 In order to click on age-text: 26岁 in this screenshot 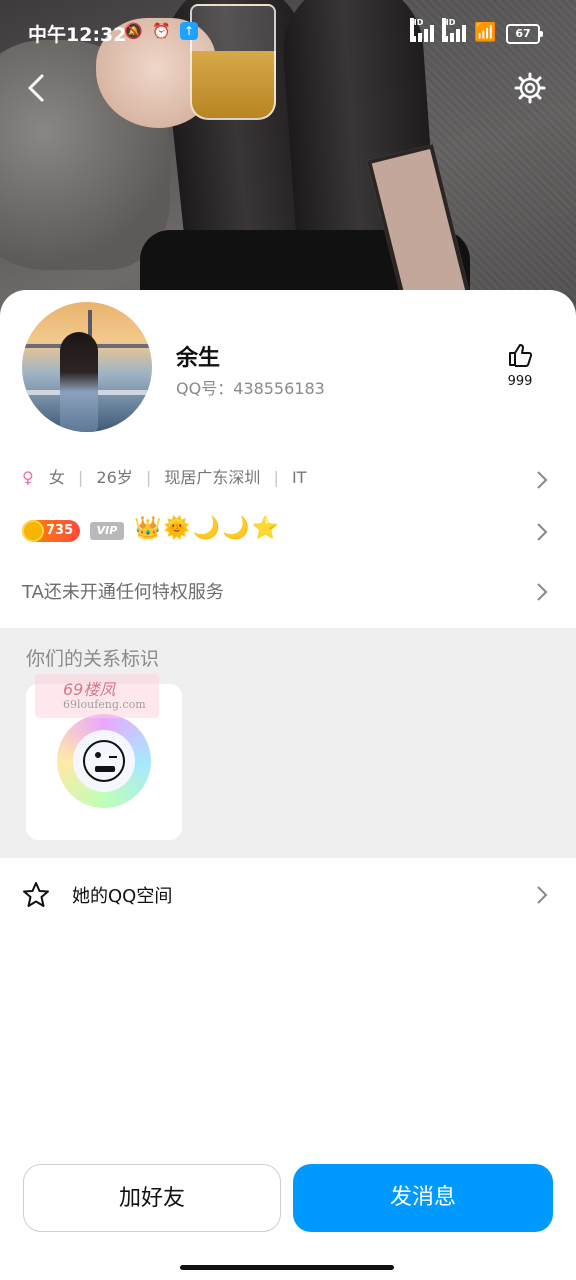, I will do `click(114, 477)`.